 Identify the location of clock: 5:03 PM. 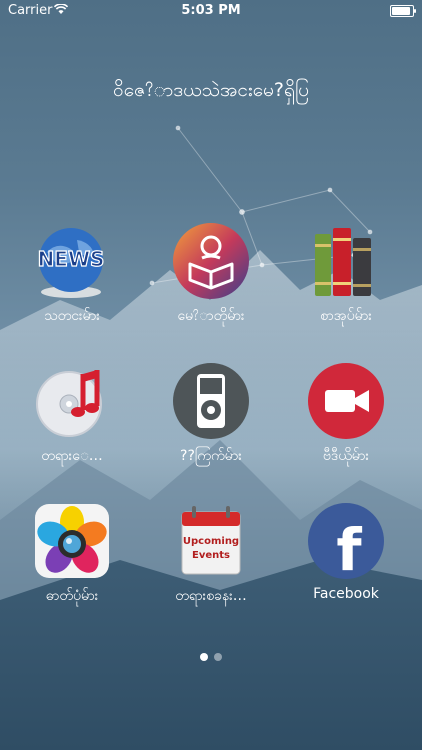
(211, 10).